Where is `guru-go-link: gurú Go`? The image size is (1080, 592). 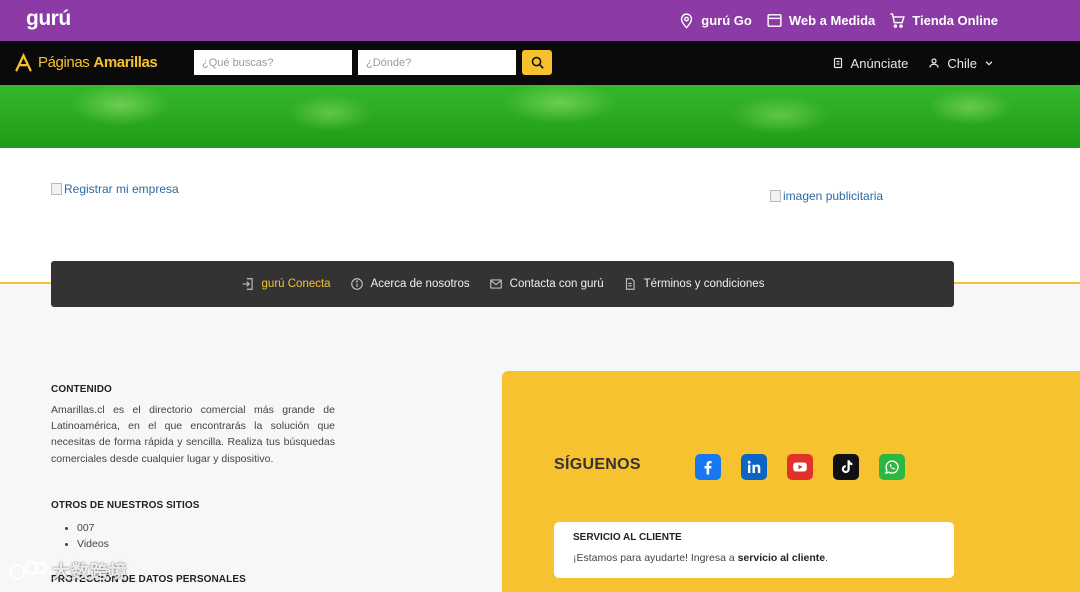 guru-go-link: gurú Go is located at coordinates (715, 20).